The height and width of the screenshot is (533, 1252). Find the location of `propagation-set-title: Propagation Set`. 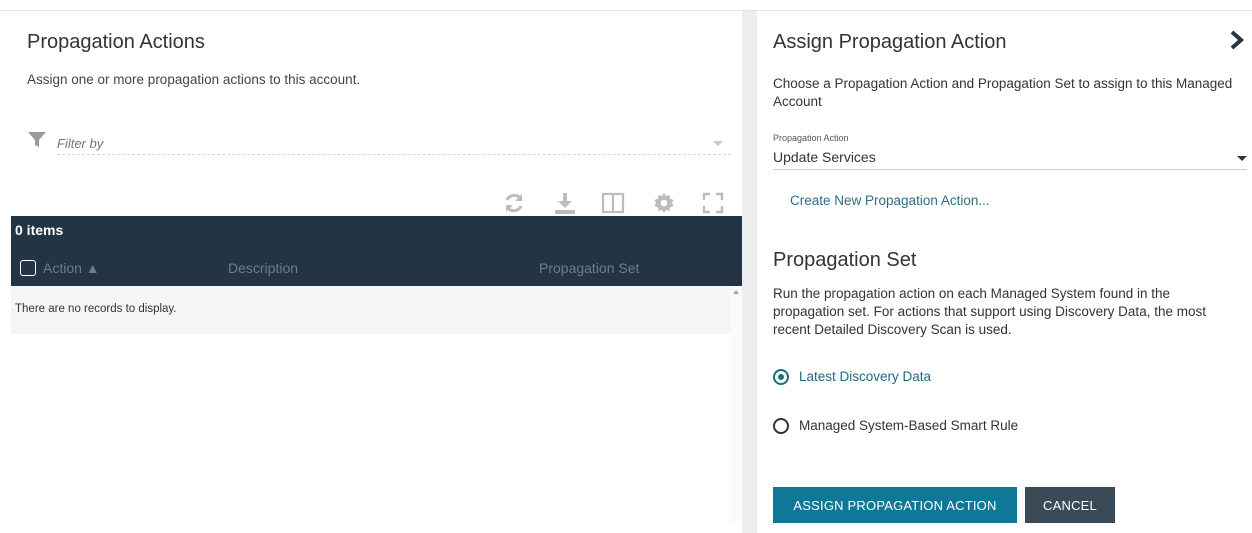

propagation-set-title: Propagation Set is located at coordinates (845, 260).